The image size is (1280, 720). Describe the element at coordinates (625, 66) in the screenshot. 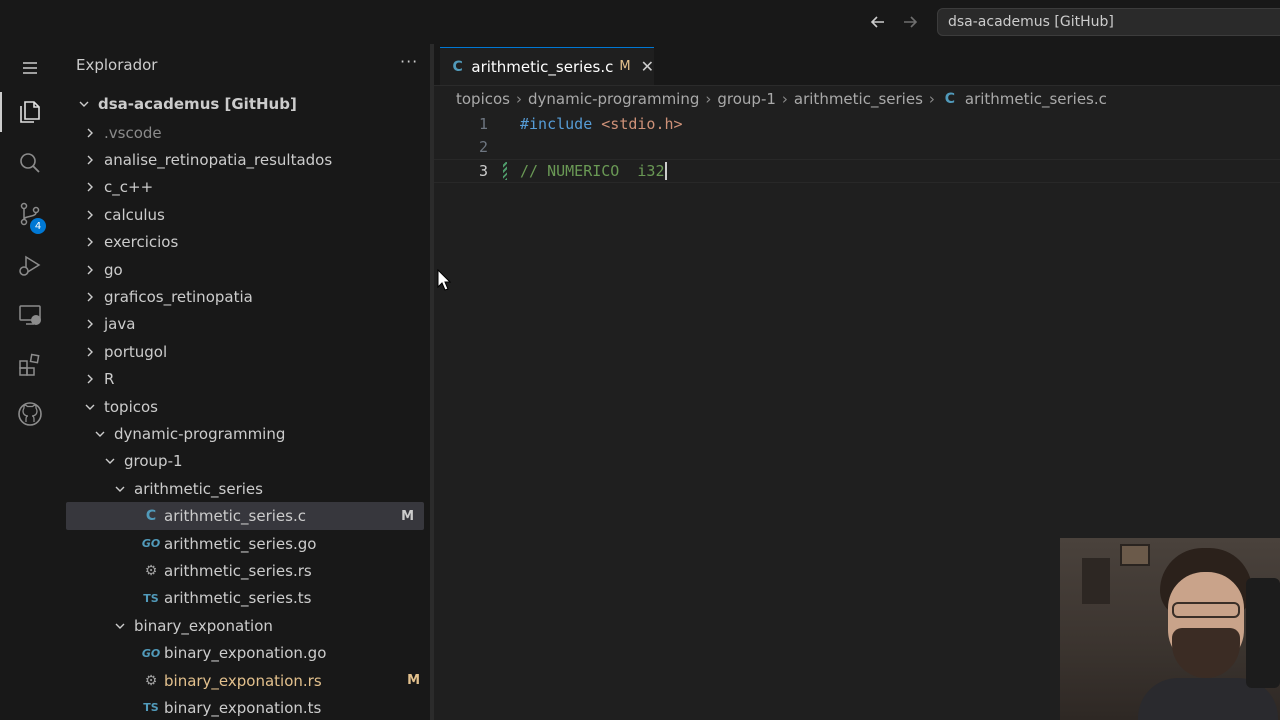

I see `tab-modified-badge: M` at that location.